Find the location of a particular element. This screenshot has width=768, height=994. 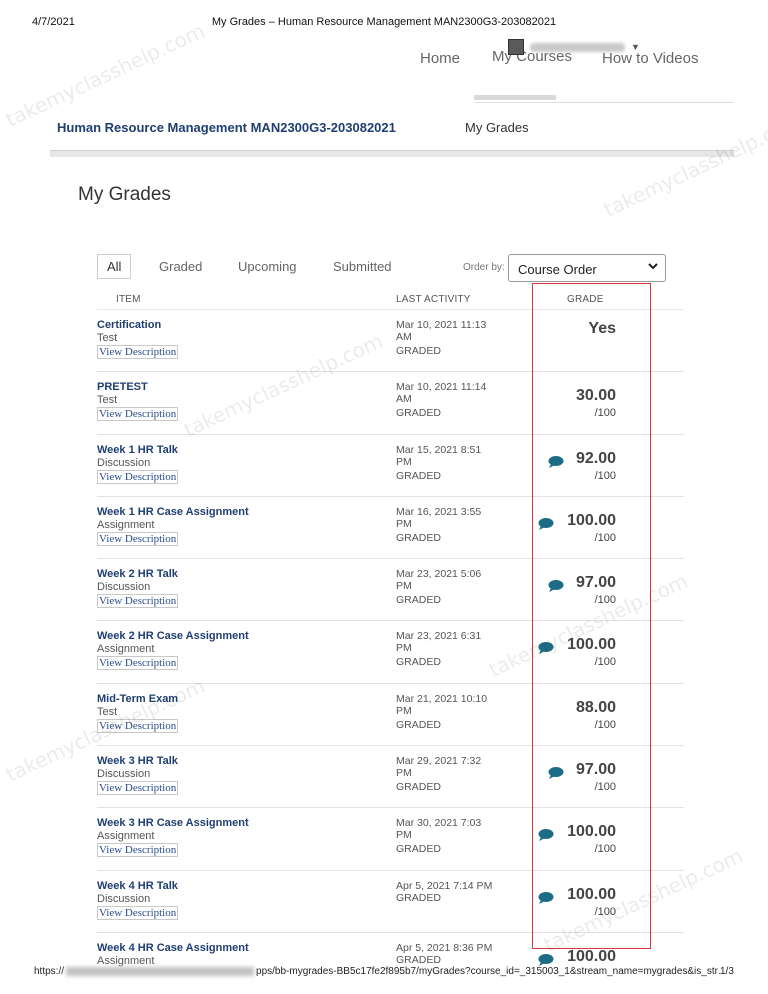

column-header-last-activity: LAST ACTIVITY is located at coordinates (433, 299).